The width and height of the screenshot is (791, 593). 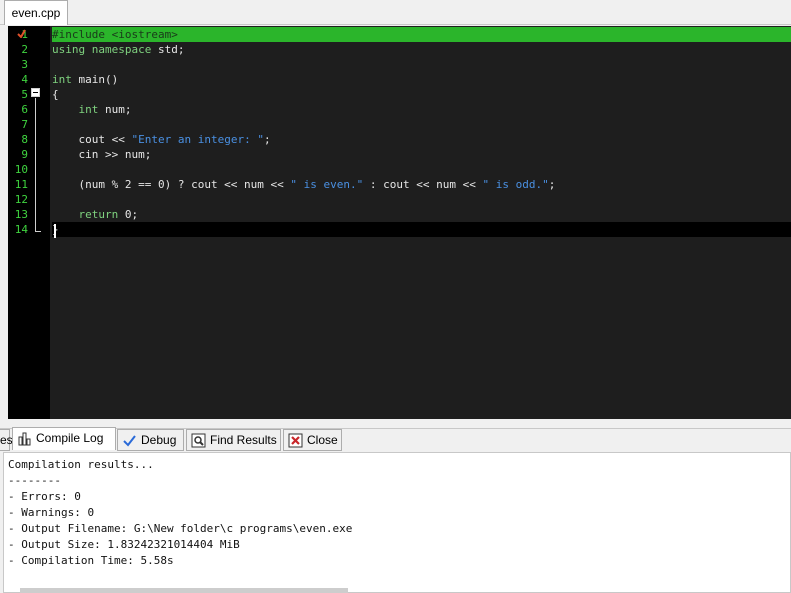 What do you see at coordinates (421, 214) in the screenshot?
I see `code-line: return 0;` at bounding box center [421, 214].